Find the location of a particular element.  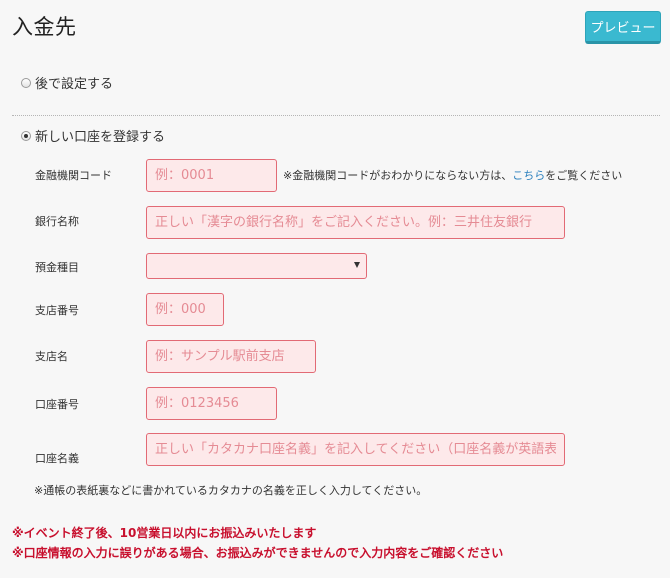

option-set-later: 後で設定する is located at coordinates (67, 82).